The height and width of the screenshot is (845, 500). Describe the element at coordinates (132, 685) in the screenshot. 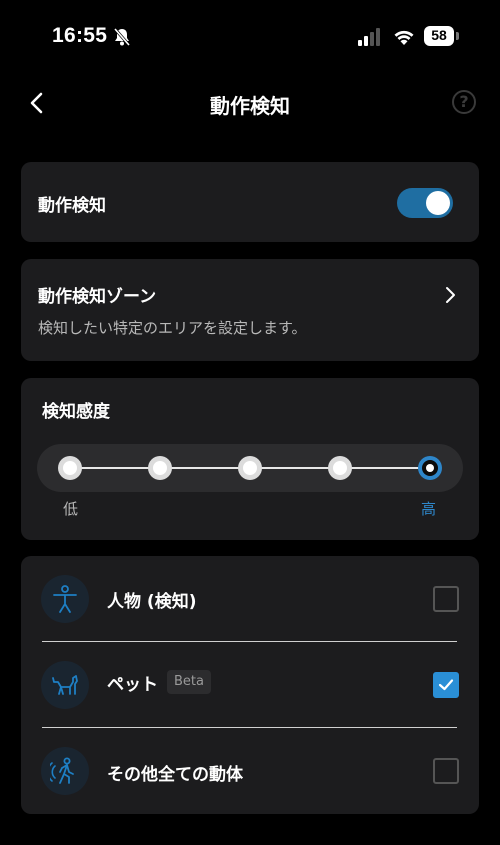

I see `pet-label: ペット` at that location.